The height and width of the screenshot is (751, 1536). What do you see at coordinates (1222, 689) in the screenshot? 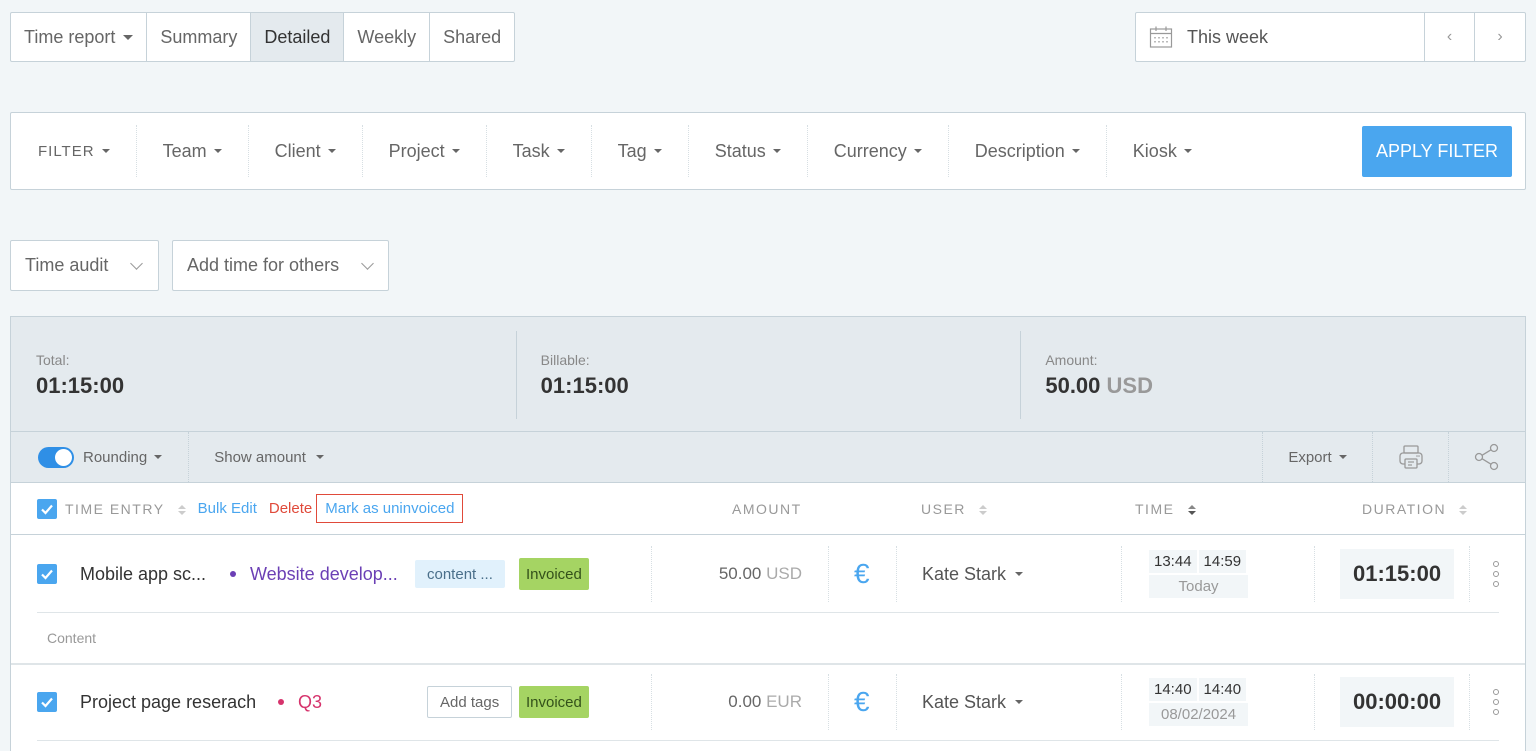
I see `end-time: 14:40` at bounding box center [1222, 689].